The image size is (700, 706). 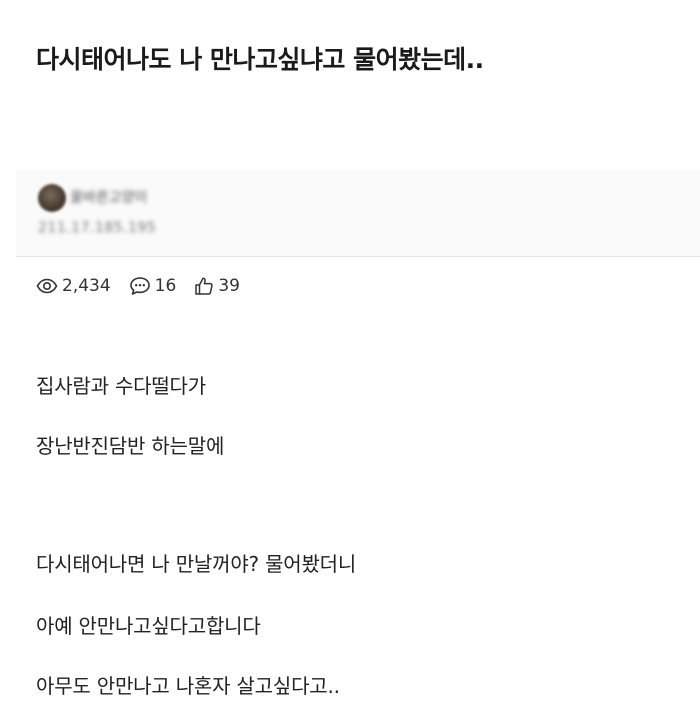 I want to click on post-stats: 2,434 16 39, so click(x=147, y=286).